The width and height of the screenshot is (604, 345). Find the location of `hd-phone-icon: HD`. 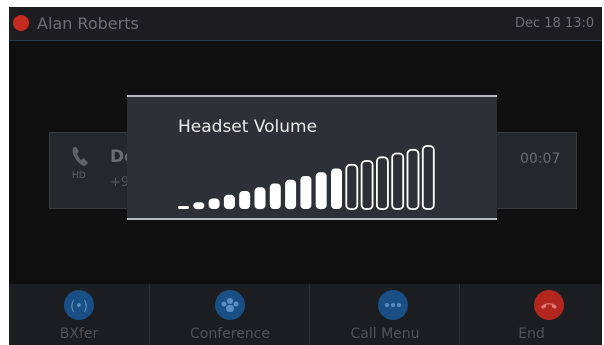

hd-phone-icon: HD is located at coordinates (82, 163).